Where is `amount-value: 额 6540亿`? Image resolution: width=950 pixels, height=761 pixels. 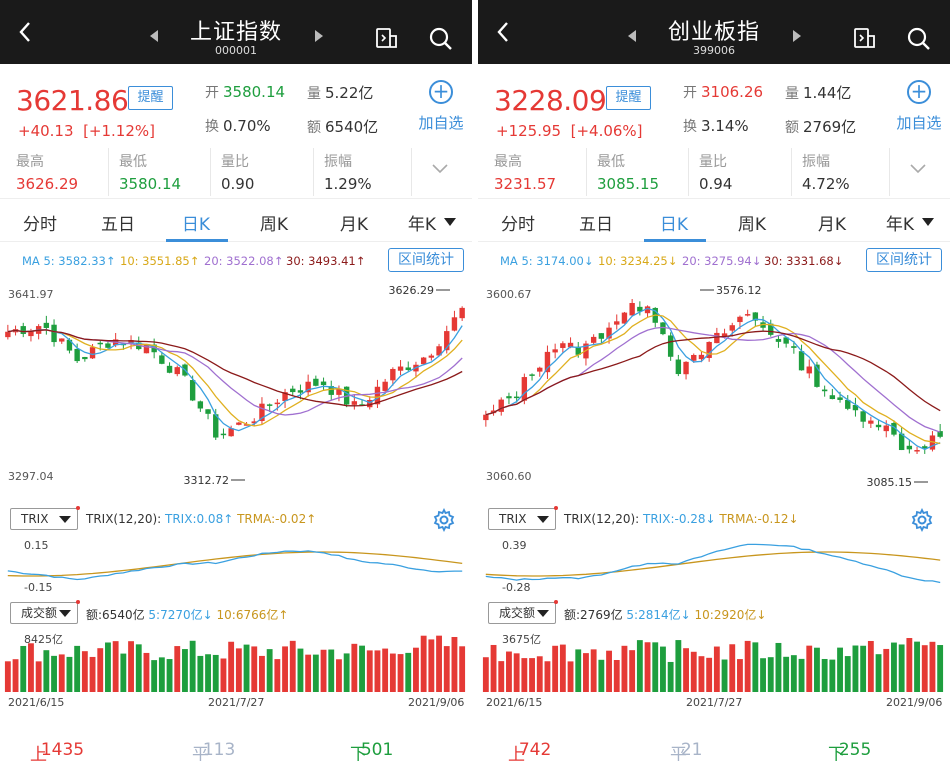 amount-value: 额 6540亿 is located at coordinates (343, 127).